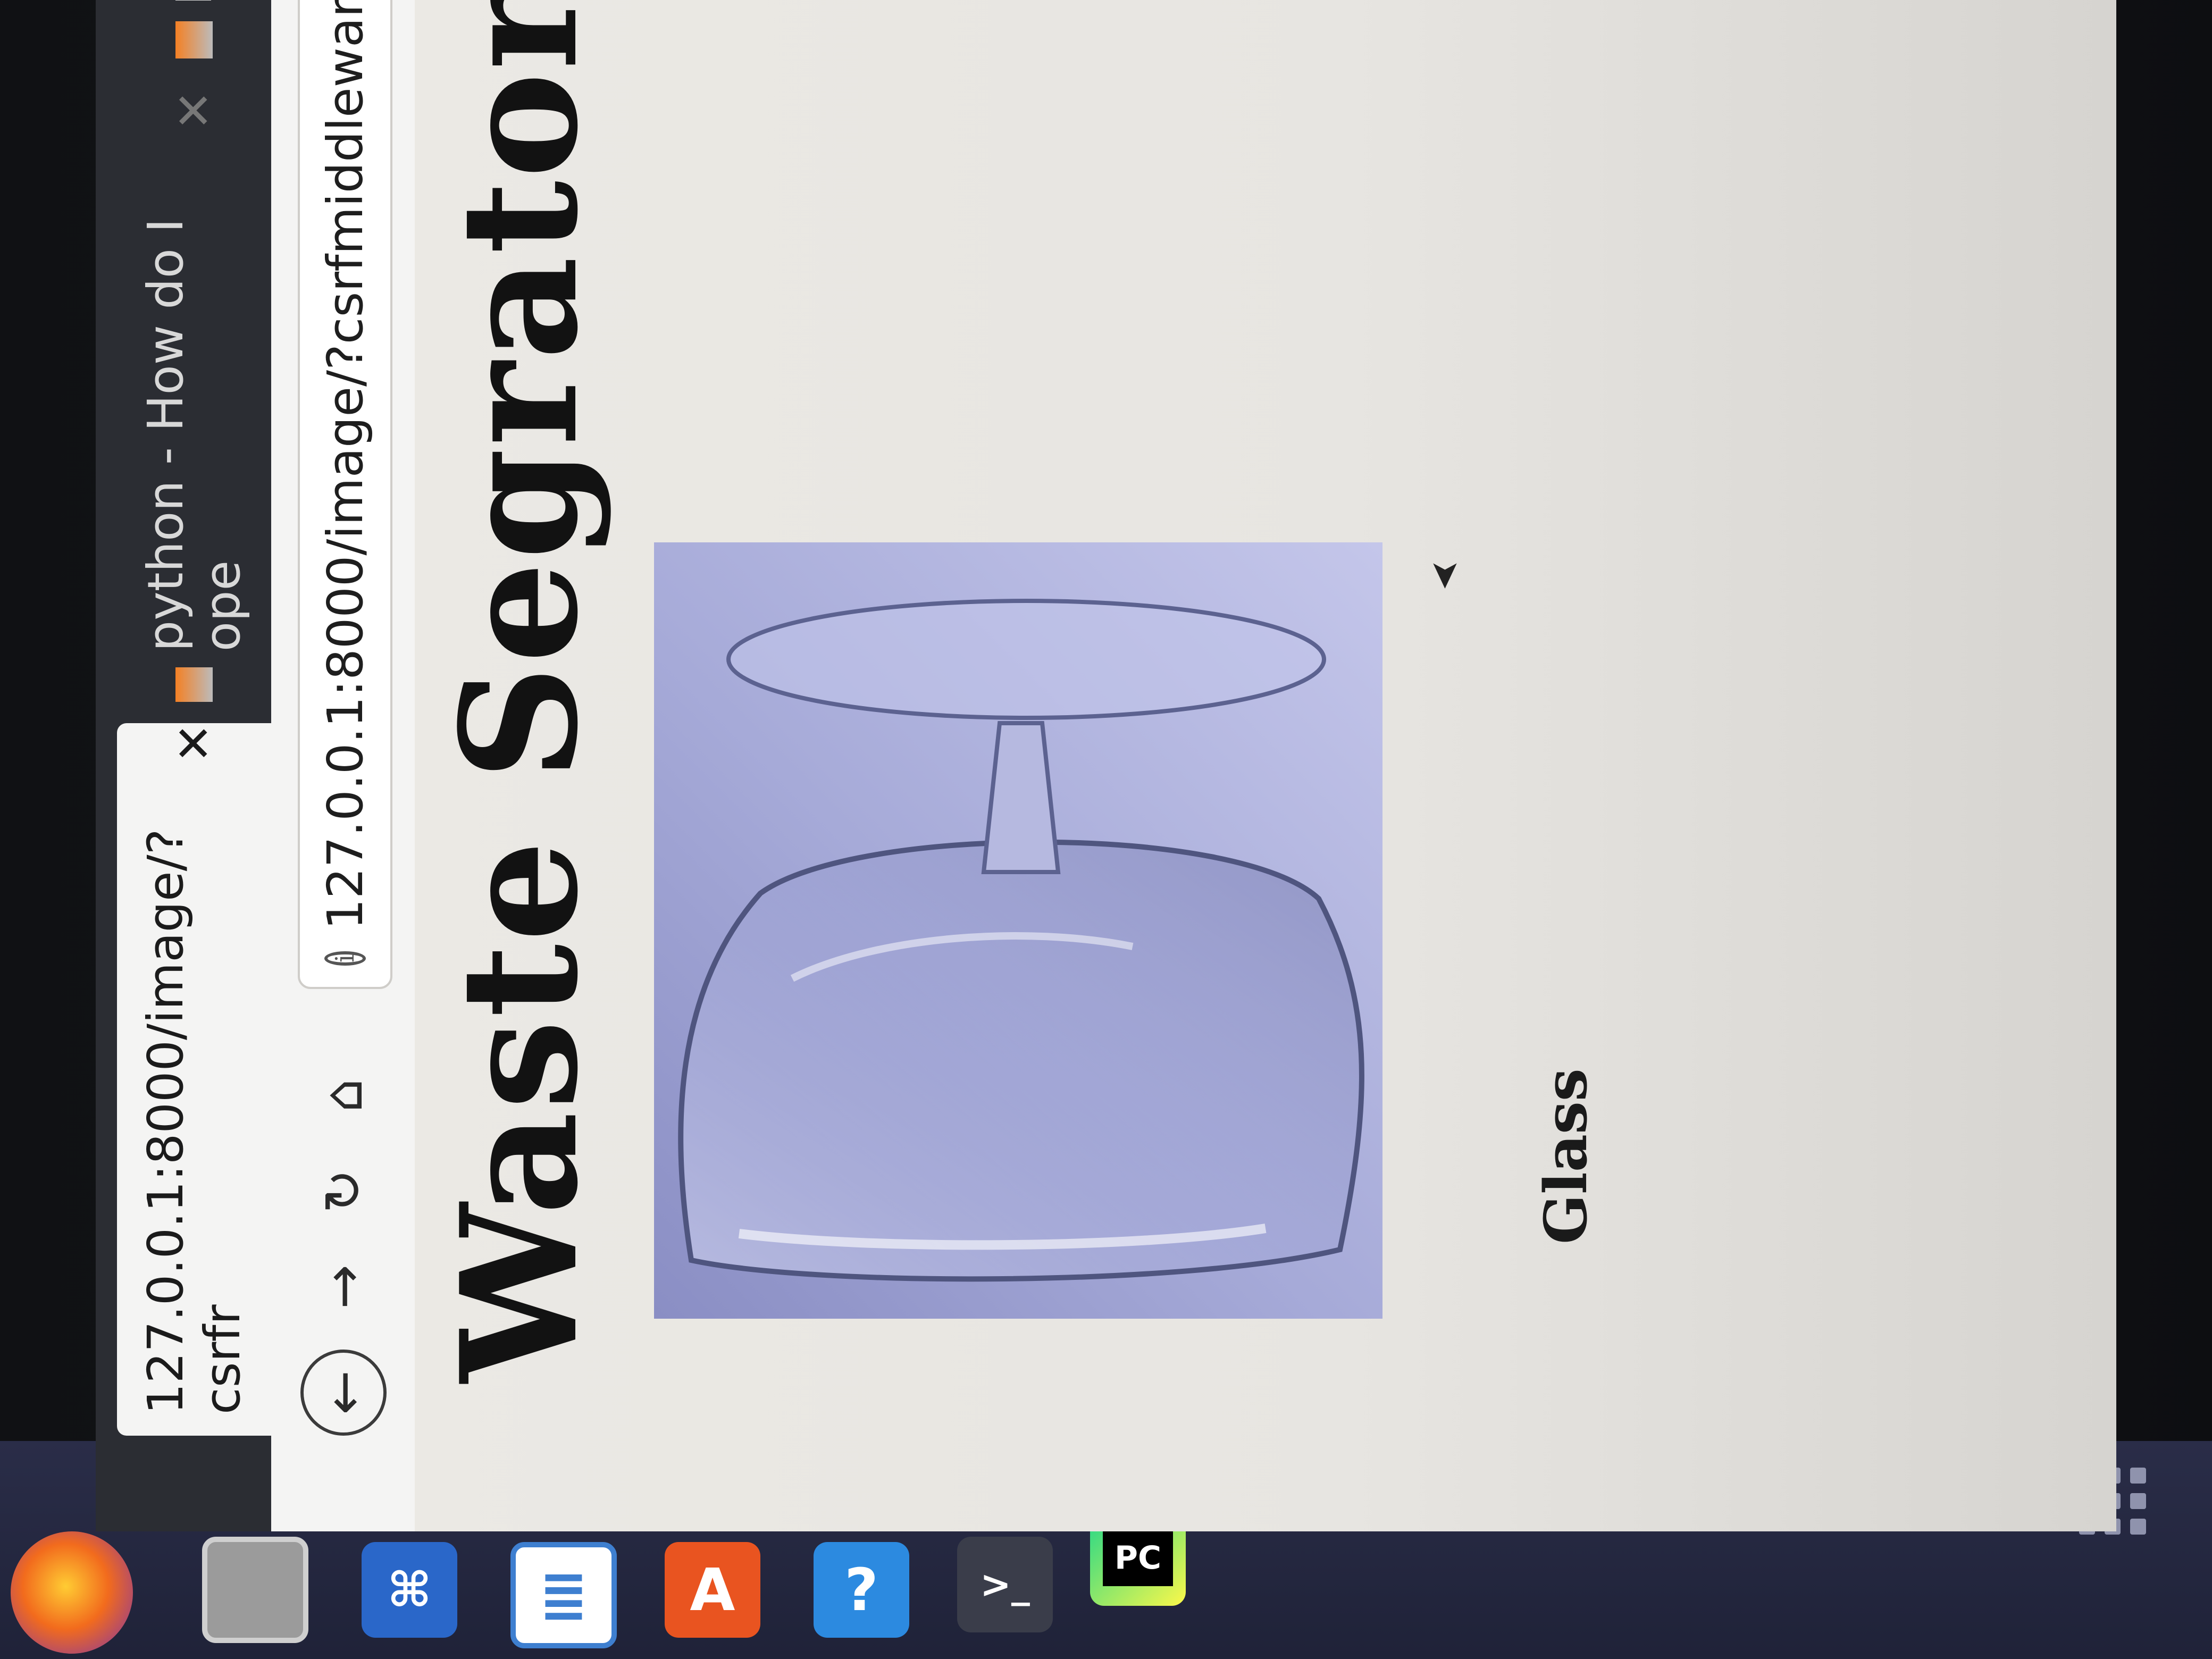  I want to click on firefox-icon, so click(72, 1592).